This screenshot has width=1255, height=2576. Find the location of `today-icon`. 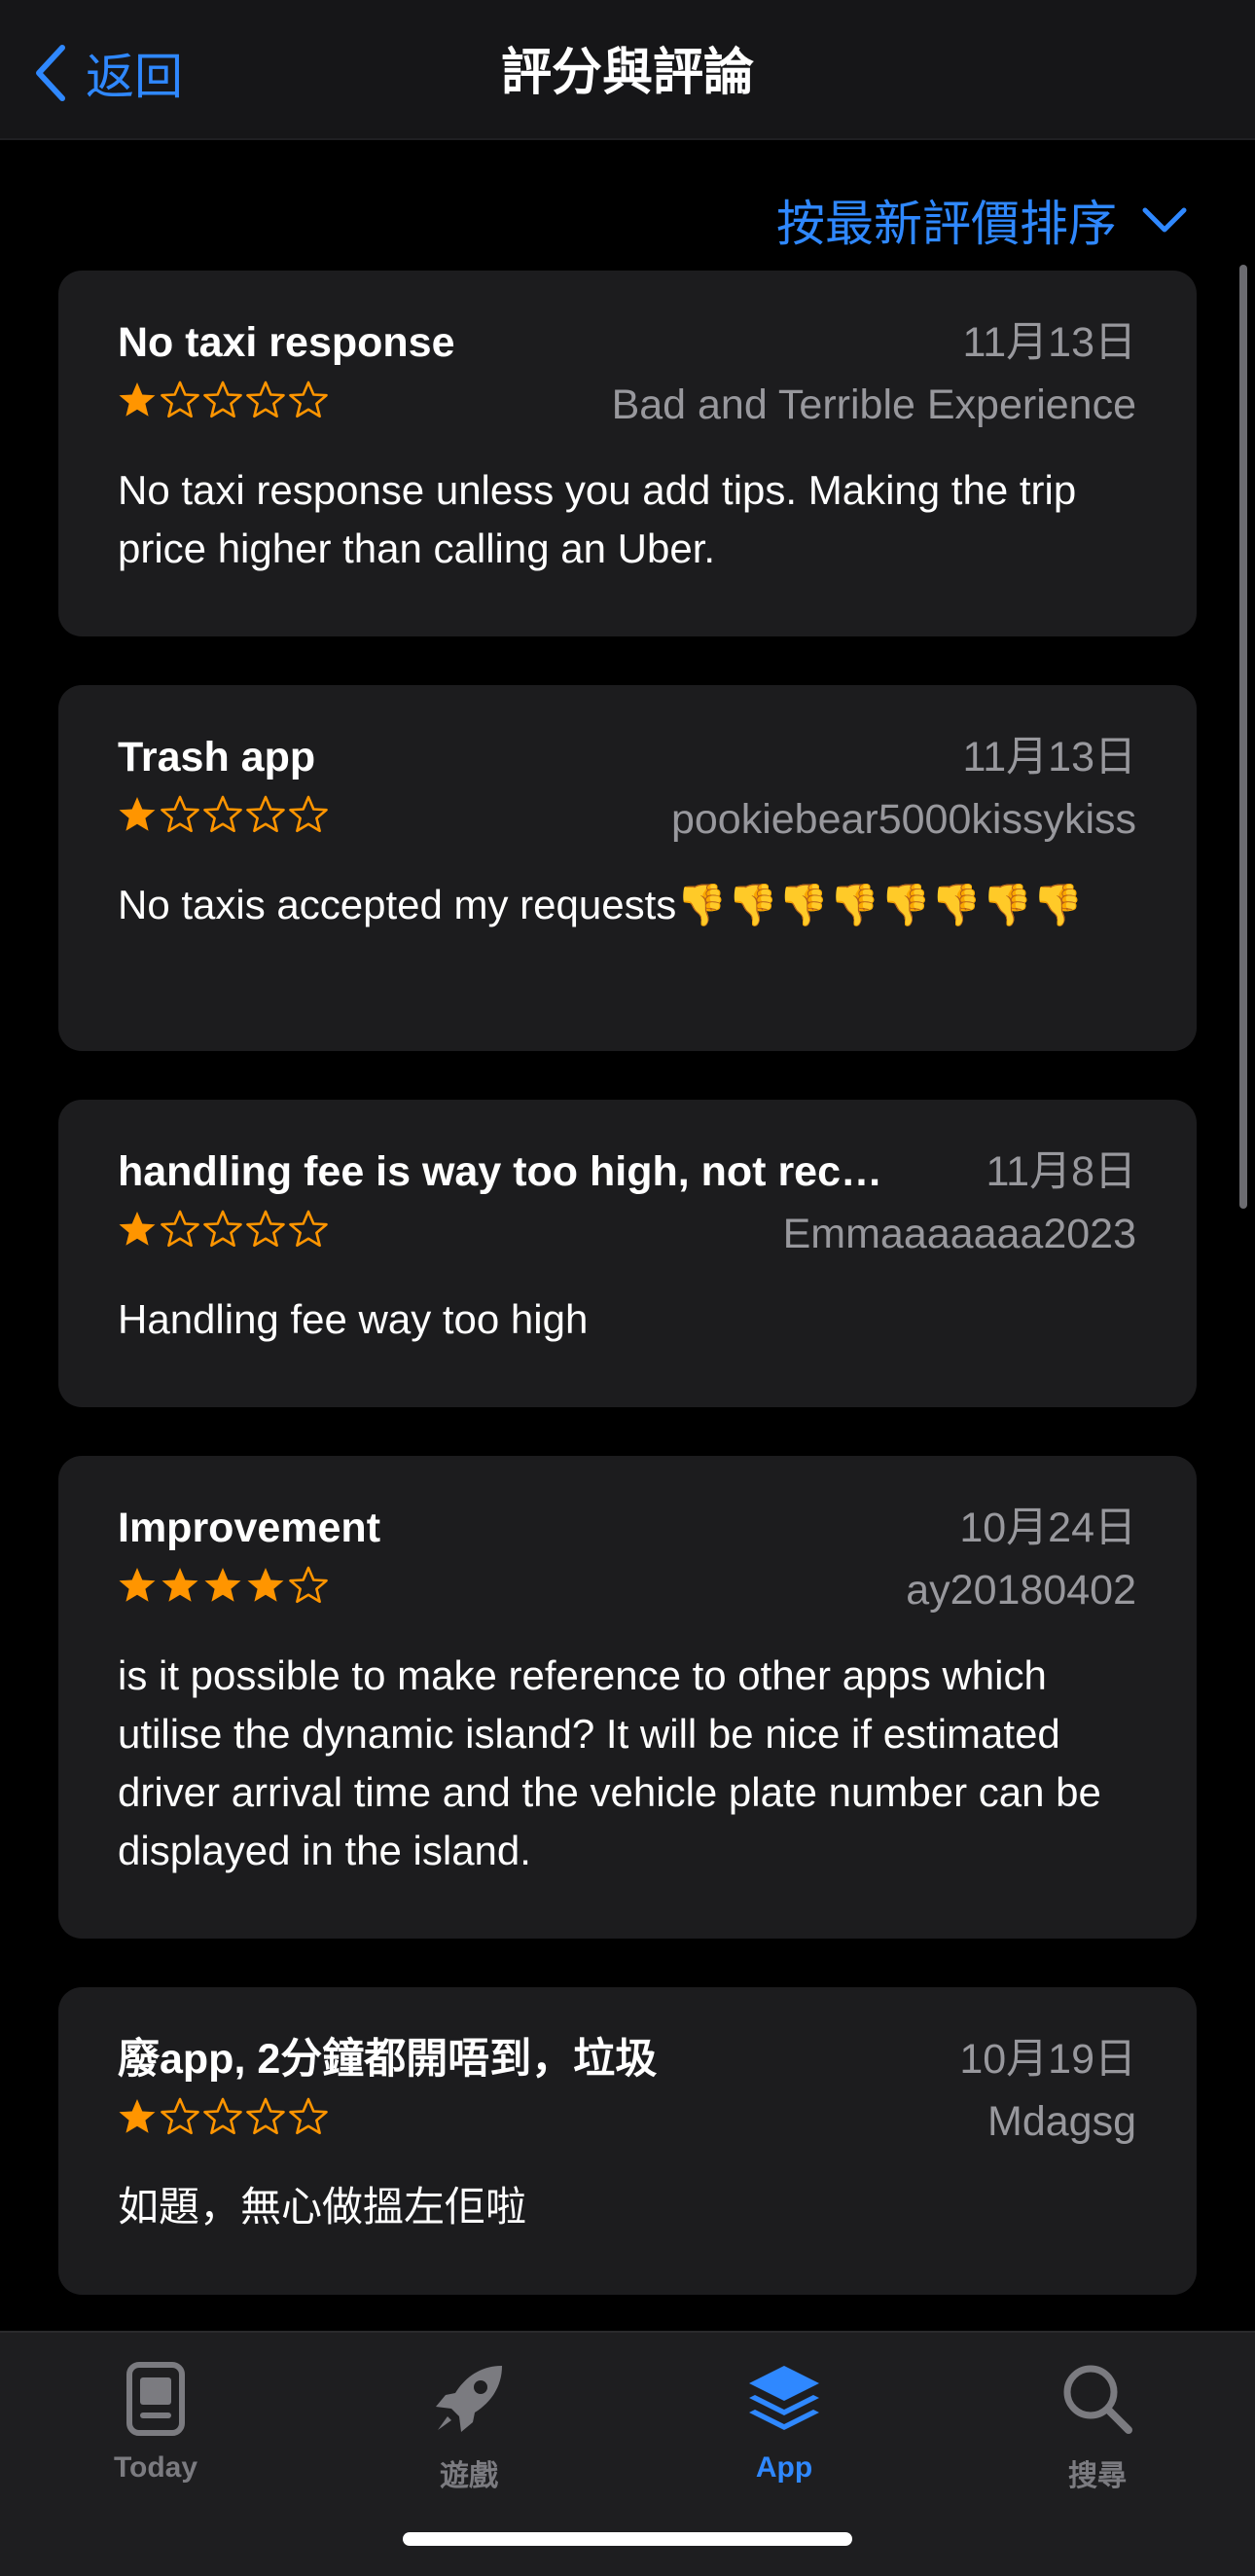

today-icon is located at coordinates (155, 2399).